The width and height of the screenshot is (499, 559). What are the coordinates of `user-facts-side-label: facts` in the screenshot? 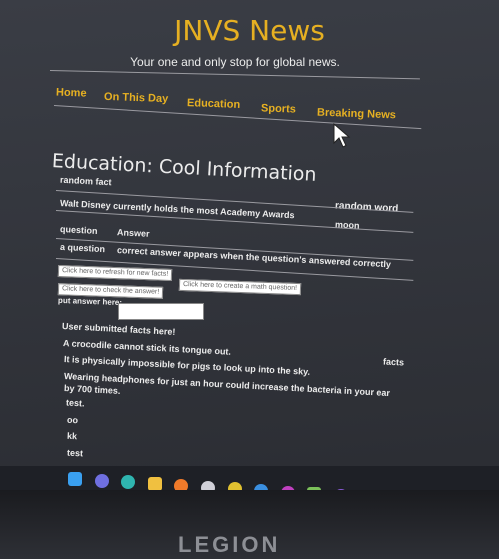 It's located at (393, 362).